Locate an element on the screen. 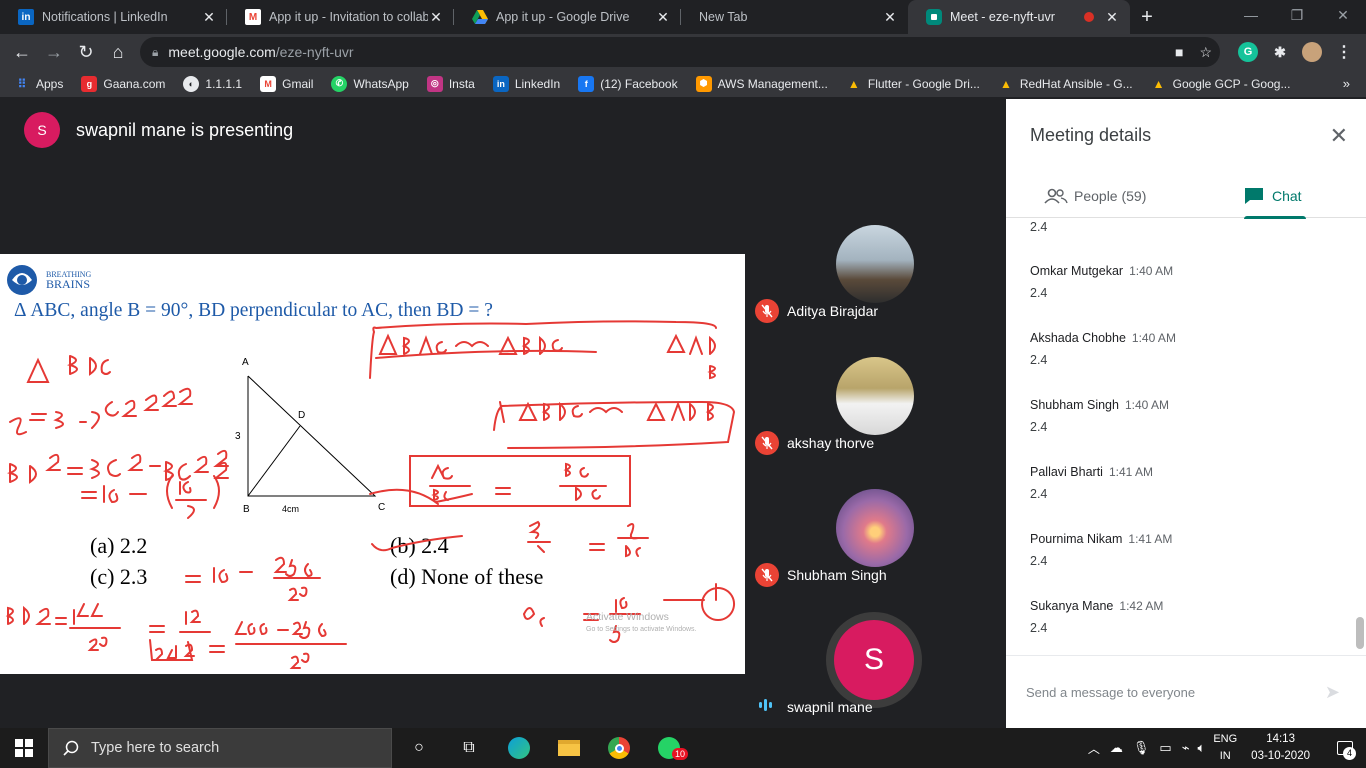 The height and width of the screenshot is (768, 1366). activate-windows-hint: Go to Settings to activate Windows. is located at coordinates (641, 629).